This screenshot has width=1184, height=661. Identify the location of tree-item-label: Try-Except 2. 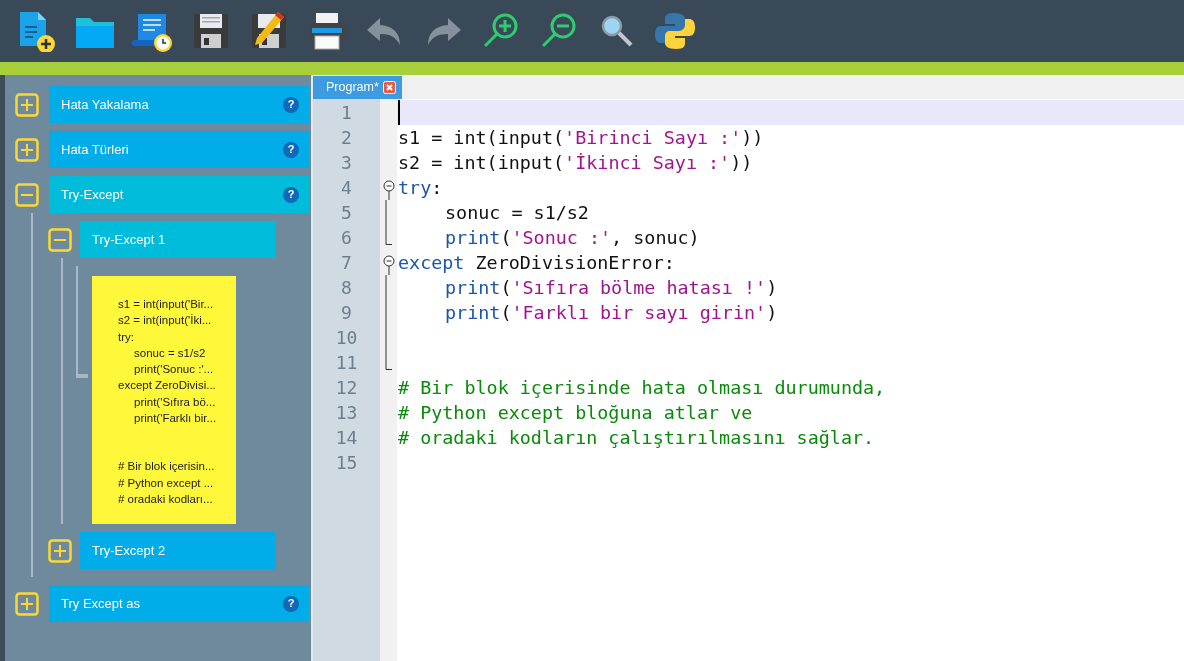
(129, 550).